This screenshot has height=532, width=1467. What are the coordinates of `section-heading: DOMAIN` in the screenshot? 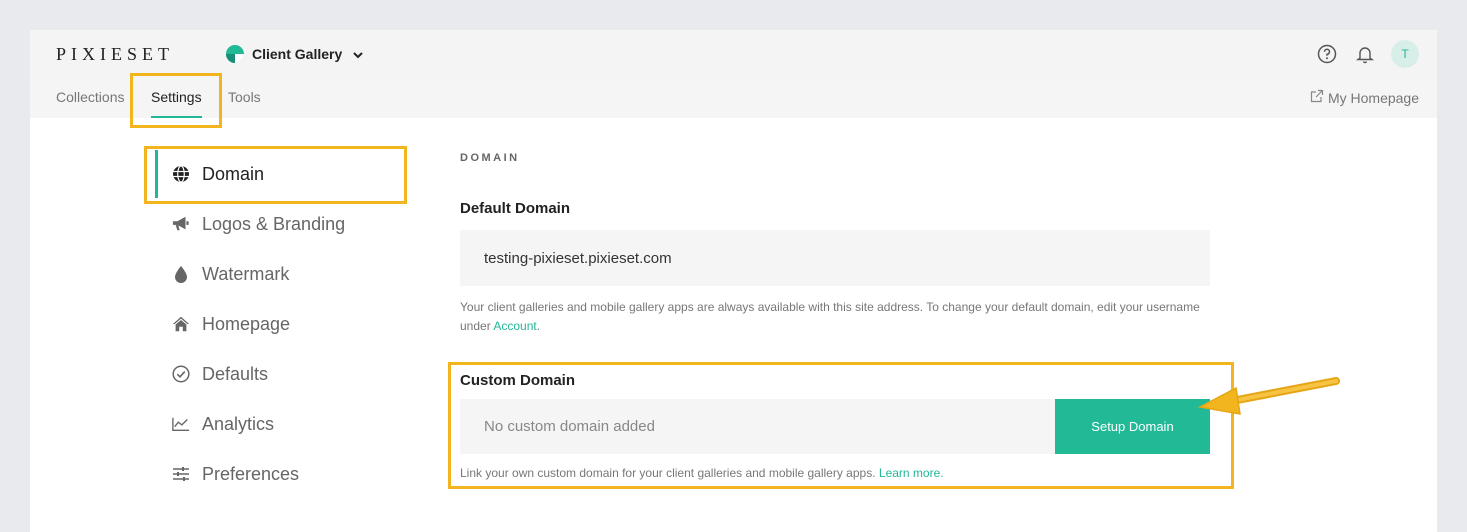 It's located at (490, 158).